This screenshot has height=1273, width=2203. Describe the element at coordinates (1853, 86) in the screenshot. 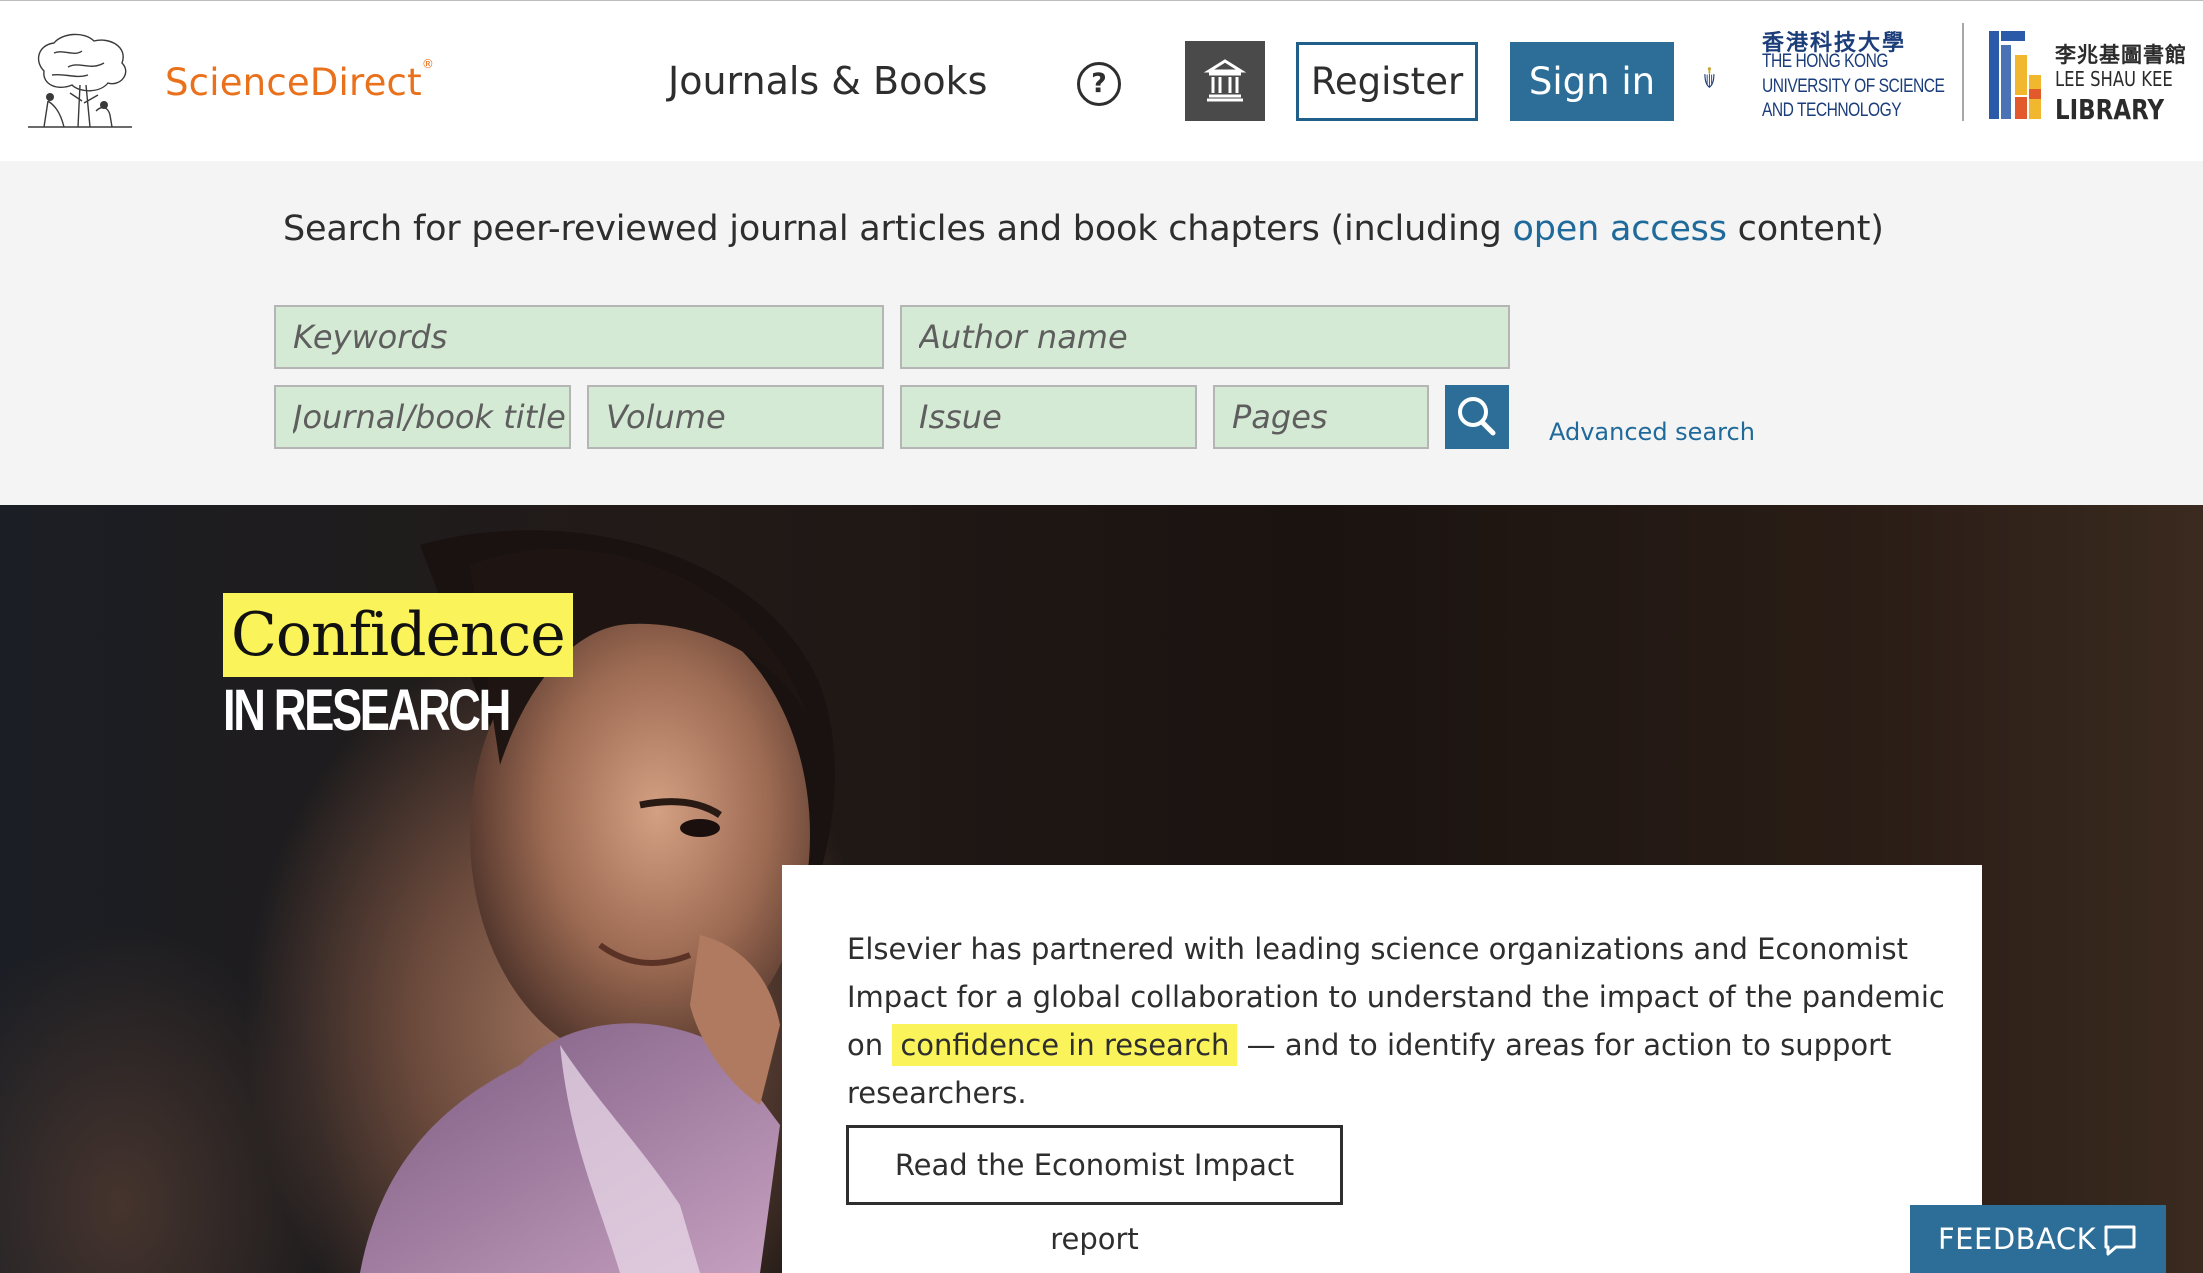

I see `hkust-name-line2: UNIVERSITY OF SCIENCE` at that location.